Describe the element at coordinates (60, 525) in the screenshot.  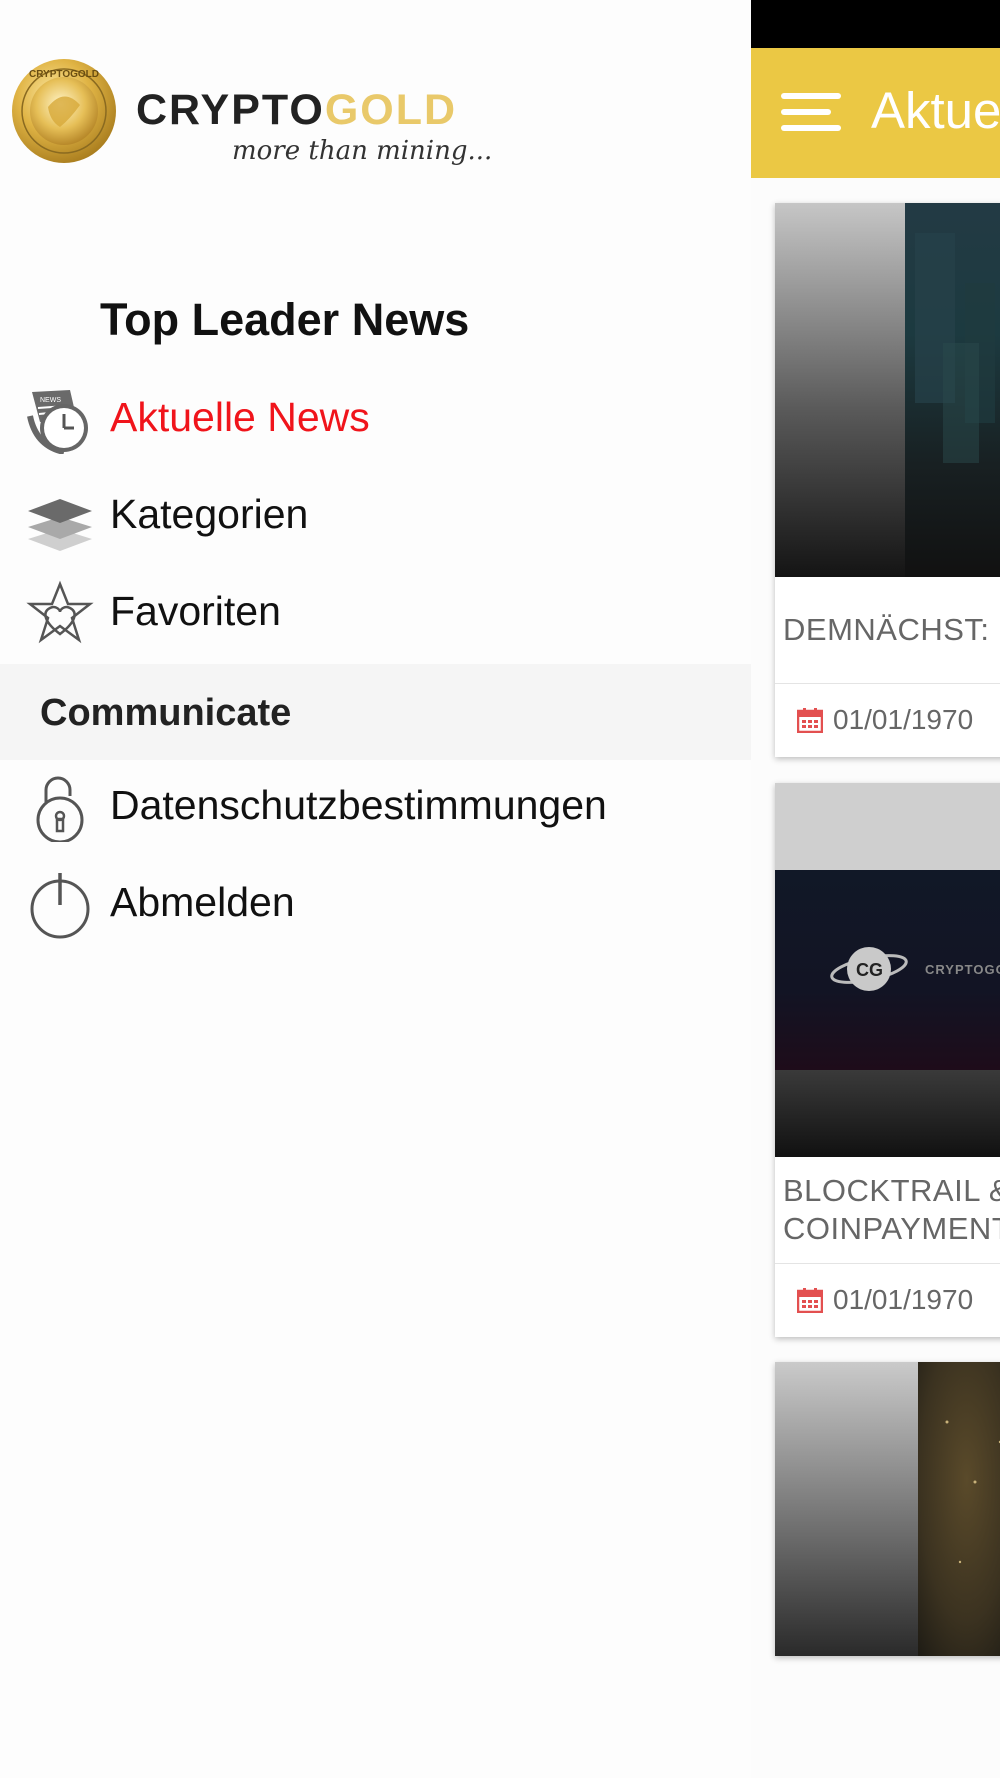
I see `layers-icon` at that location.